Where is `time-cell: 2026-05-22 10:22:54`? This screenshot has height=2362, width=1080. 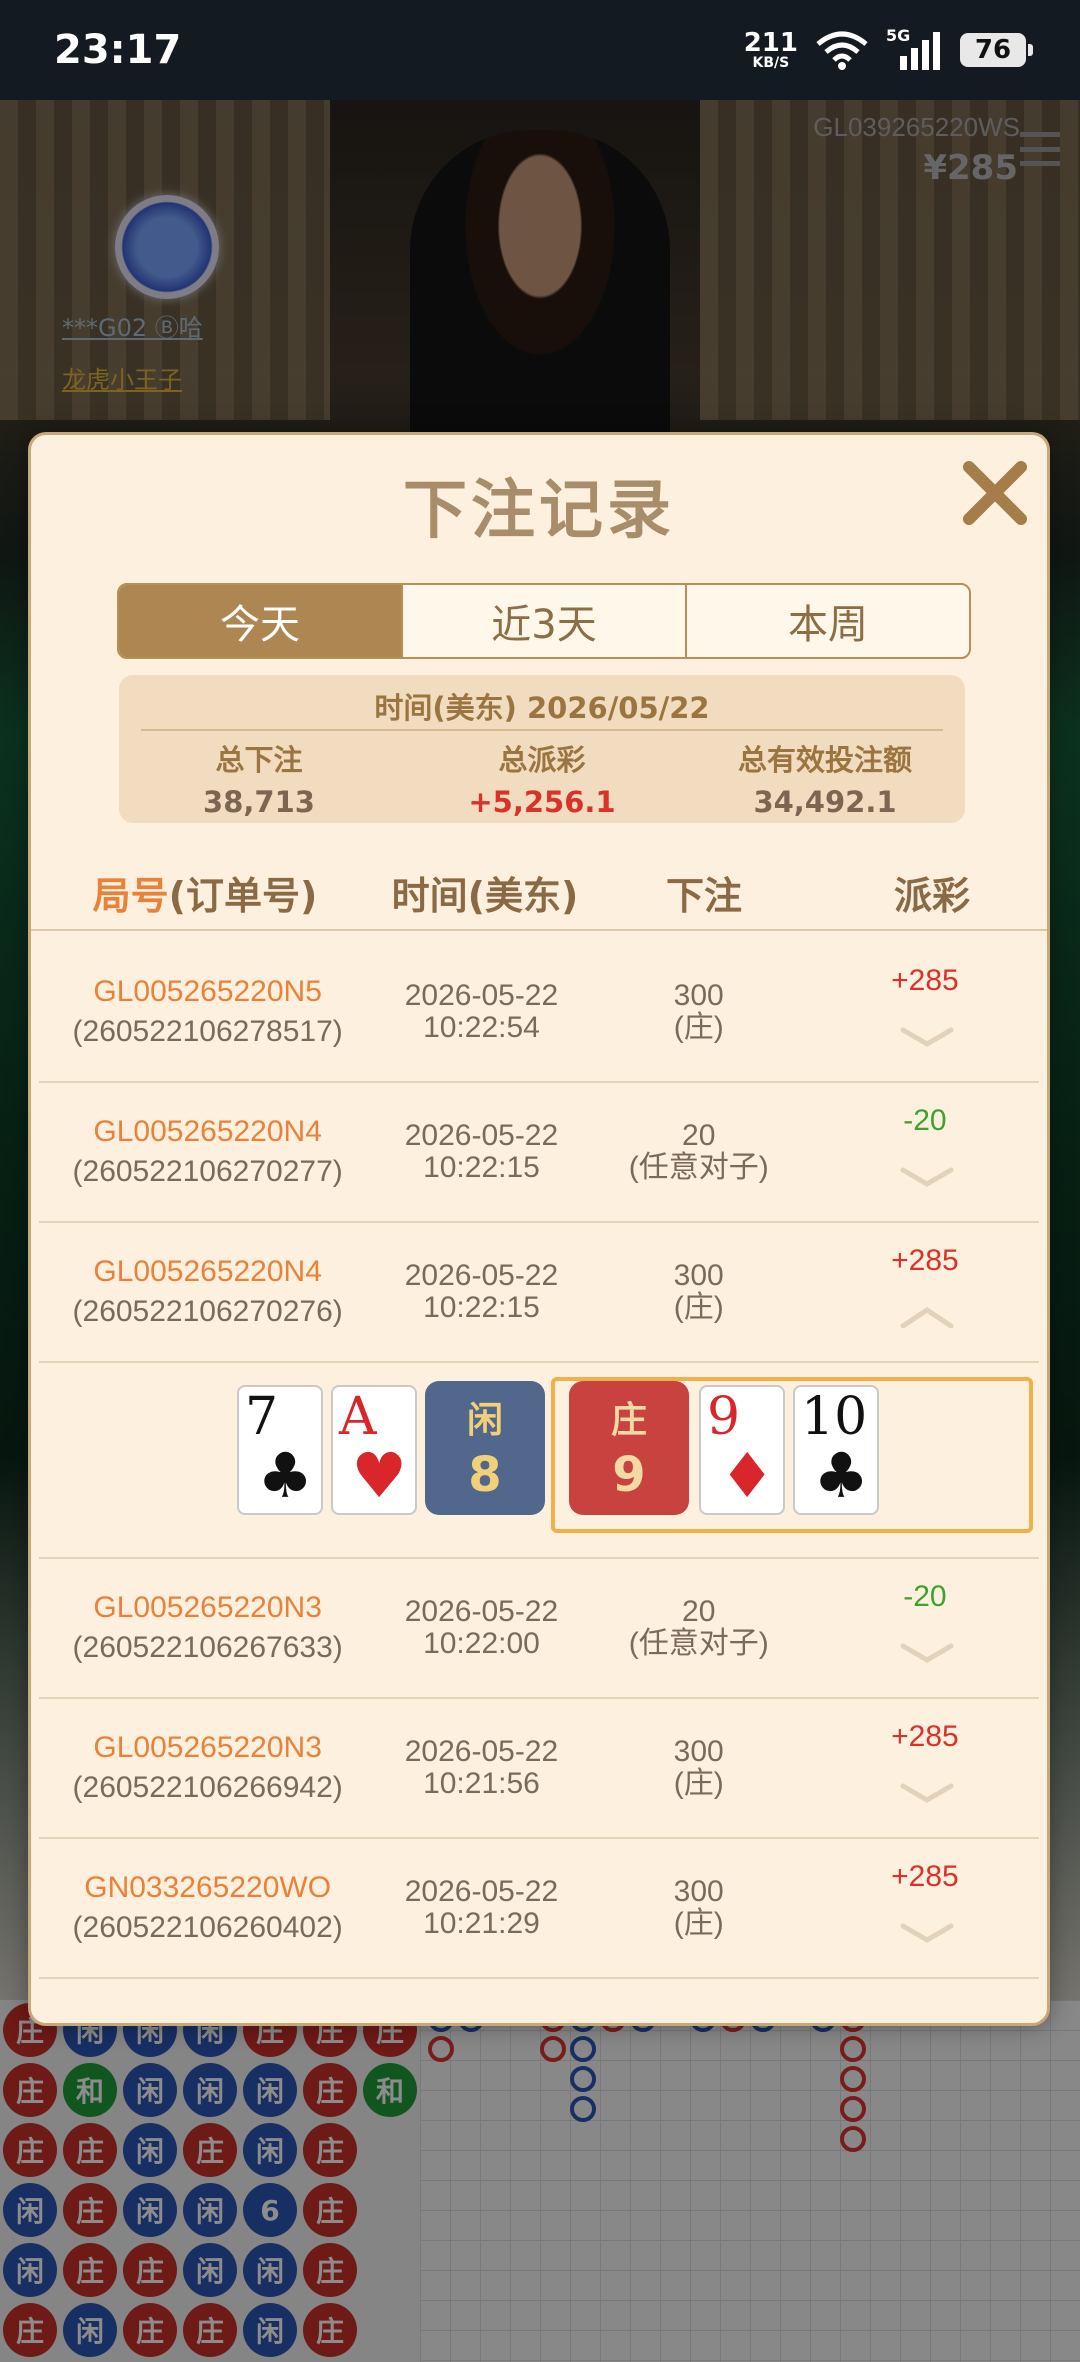
time-cell: 2026-05-22 10:22:54 is located at coordinates (481, 1012).